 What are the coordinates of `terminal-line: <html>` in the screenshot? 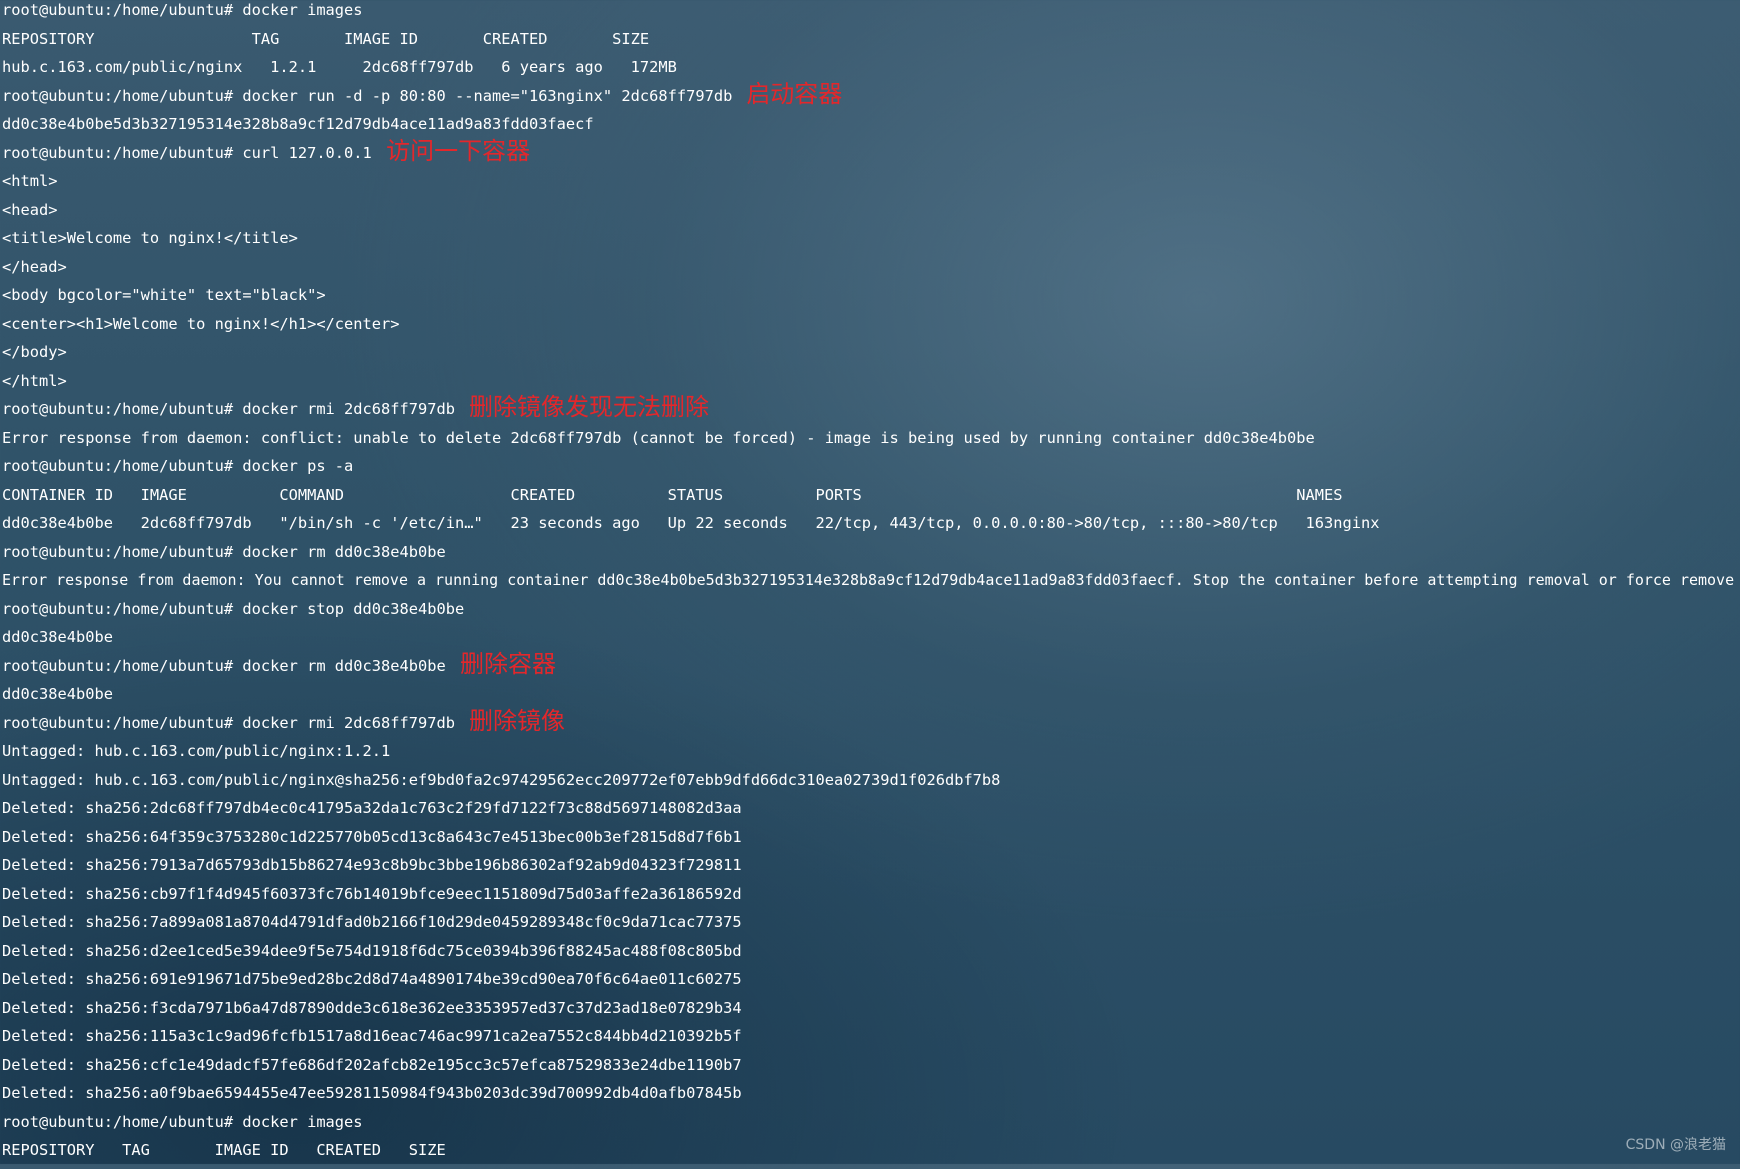 It's located at (870, 185).